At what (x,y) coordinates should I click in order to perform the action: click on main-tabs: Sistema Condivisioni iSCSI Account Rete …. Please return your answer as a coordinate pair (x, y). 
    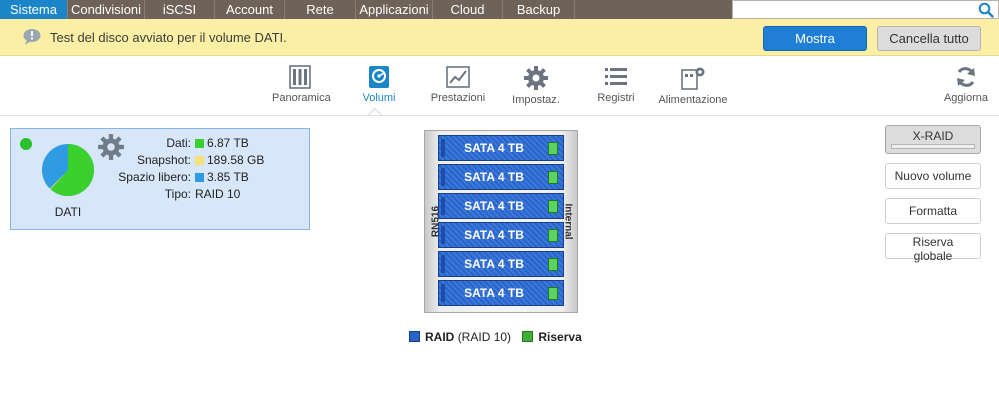
    Looking at the image, I should click on (287, 9).